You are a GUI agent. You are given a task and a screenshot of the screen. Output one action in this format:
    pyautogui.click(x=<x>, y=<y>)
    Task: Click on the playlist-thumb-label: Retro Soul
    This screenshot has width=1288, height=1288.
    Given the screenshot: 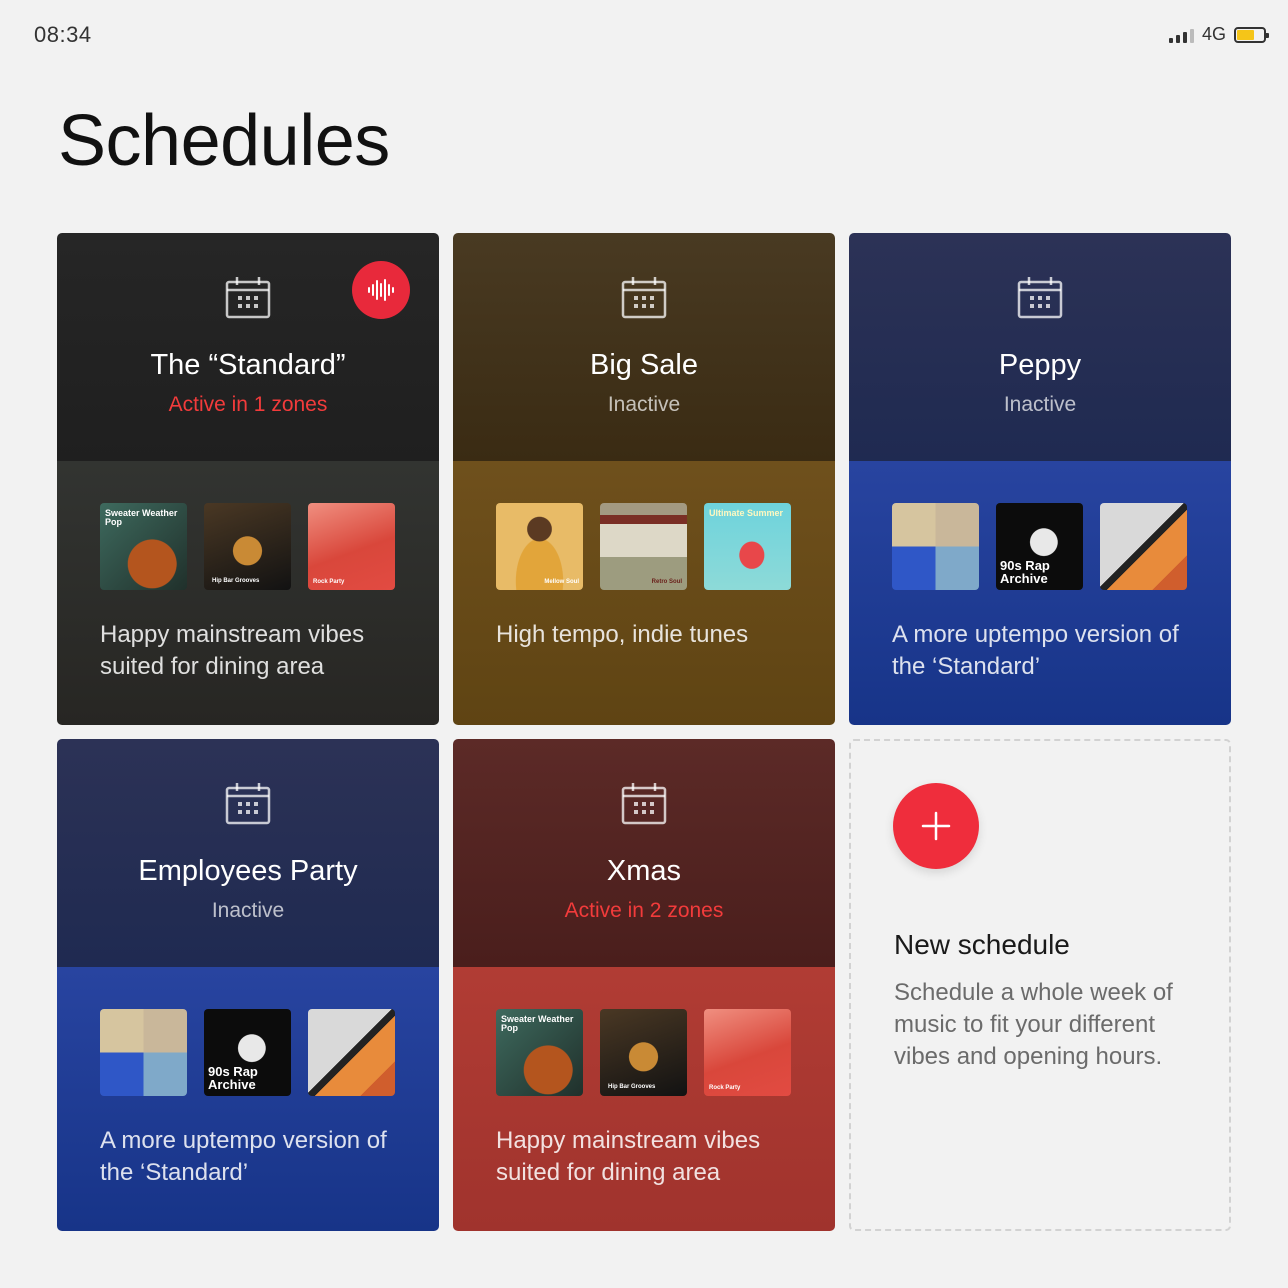 What is the action you would take?
    pyautogui.click(x=666, y=582)
    